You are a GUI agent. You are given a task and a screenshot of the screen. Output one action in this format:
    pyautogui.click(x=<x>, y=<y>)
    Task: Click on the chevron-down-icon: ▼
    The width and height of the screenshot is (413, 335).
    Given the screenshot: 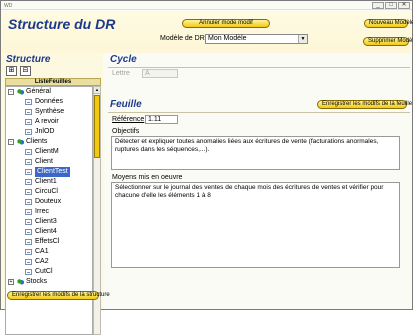 What is the action you would take?
    pyautogui.click(x=302, y=39)
    